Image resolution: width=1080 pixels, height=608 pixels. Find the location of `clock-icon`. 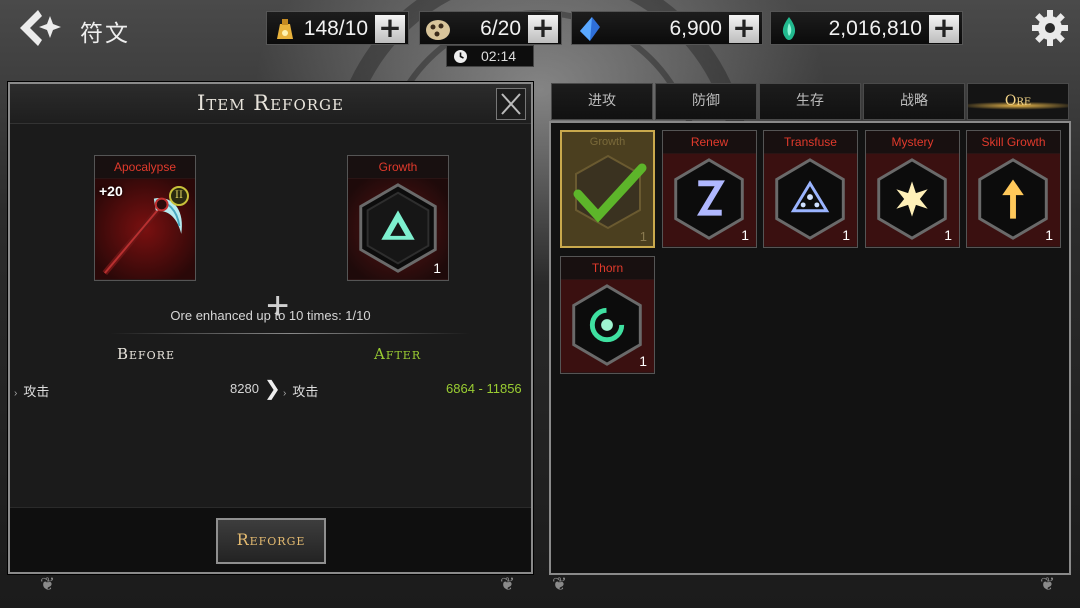

clock-icon is located at coordinates (460, 56).